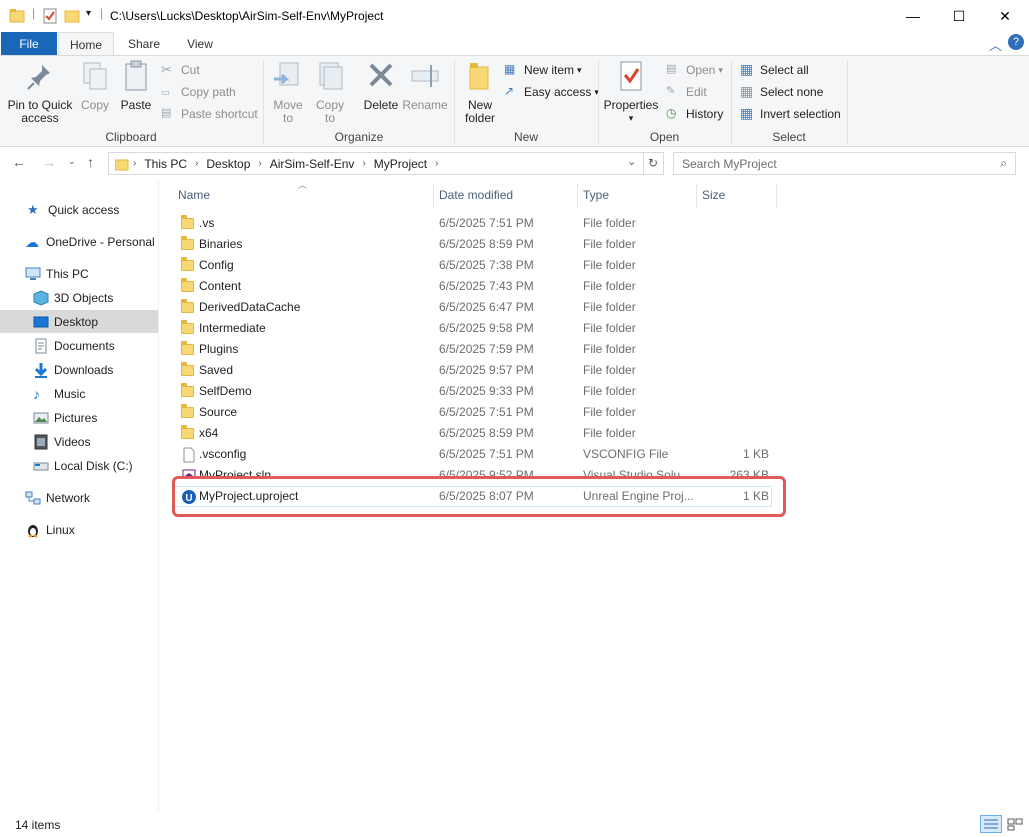 The width and height of the screenshot is (1029, 837). Describe the element at coordinates (472, 265) in the screenshot. I see `list-item: Config 6/5/2025 7:38 PM File folder` at that location.